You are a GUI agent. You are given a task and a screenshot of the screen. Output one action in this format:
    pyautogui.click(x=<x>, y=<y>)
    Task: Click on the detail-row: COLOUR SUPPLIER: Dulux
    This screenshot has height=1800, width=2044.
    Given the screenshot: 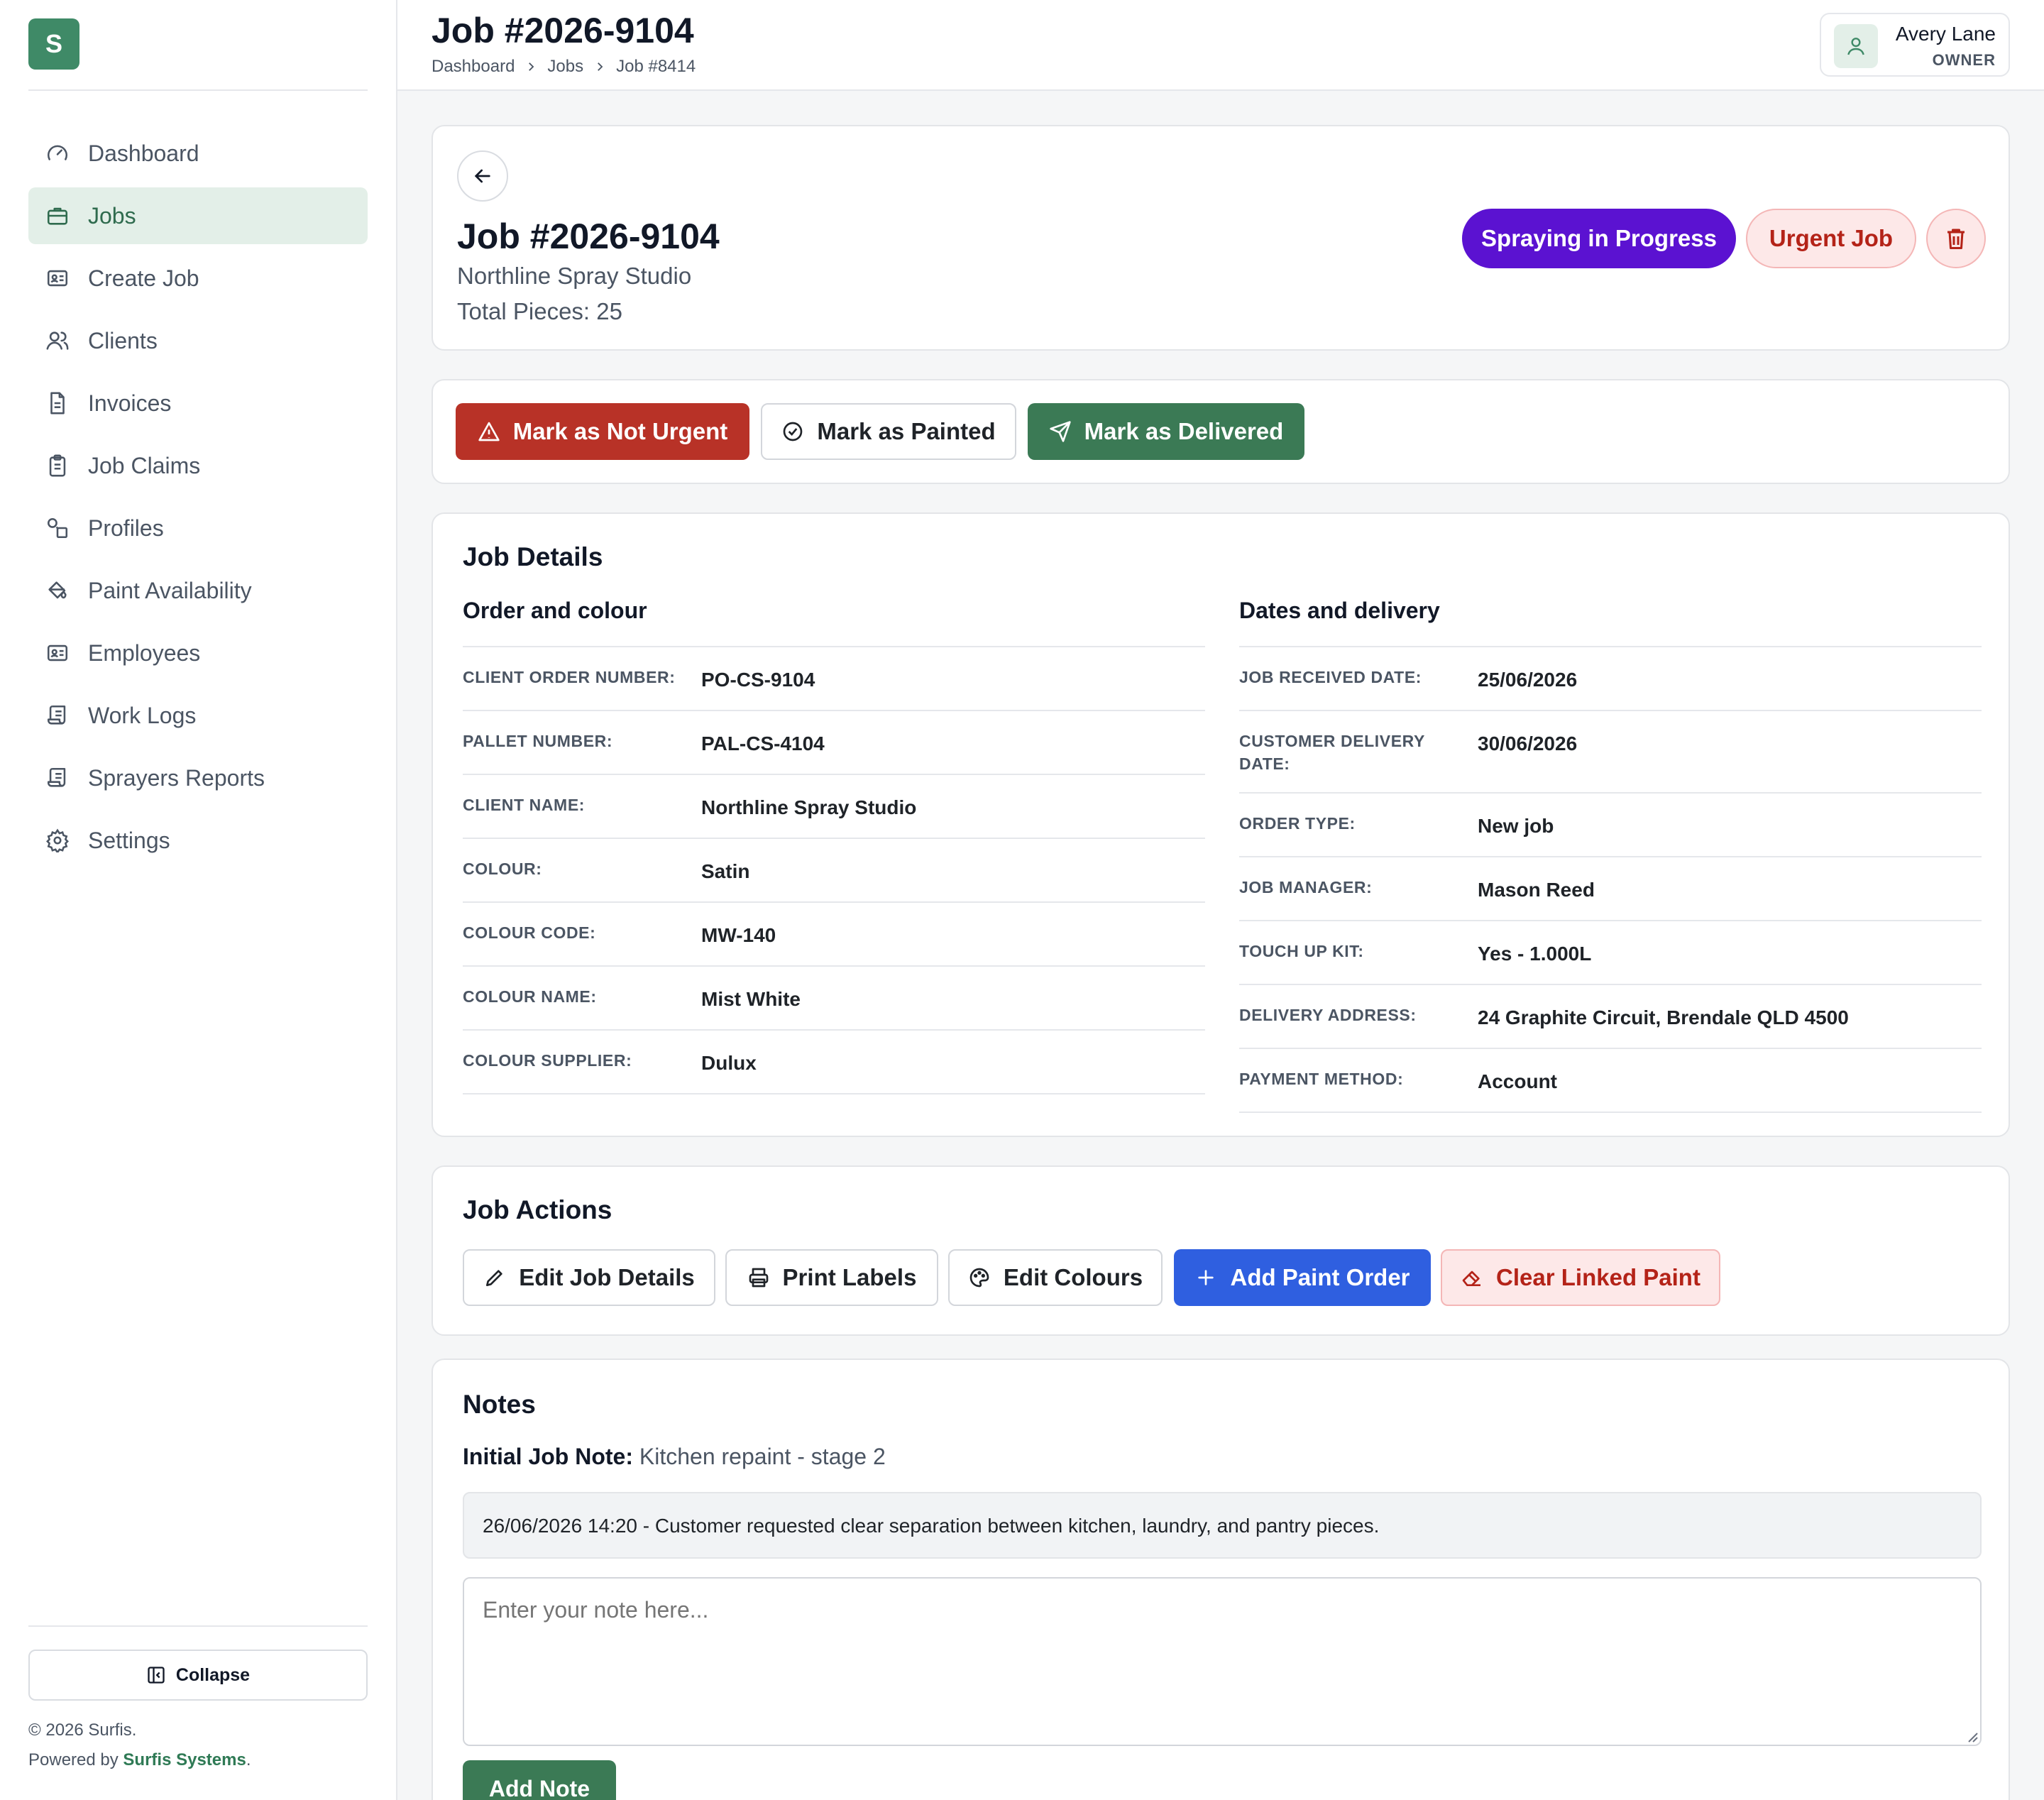 What is the action you would take?
    pyautogui.click(x=834, y=1062)
    